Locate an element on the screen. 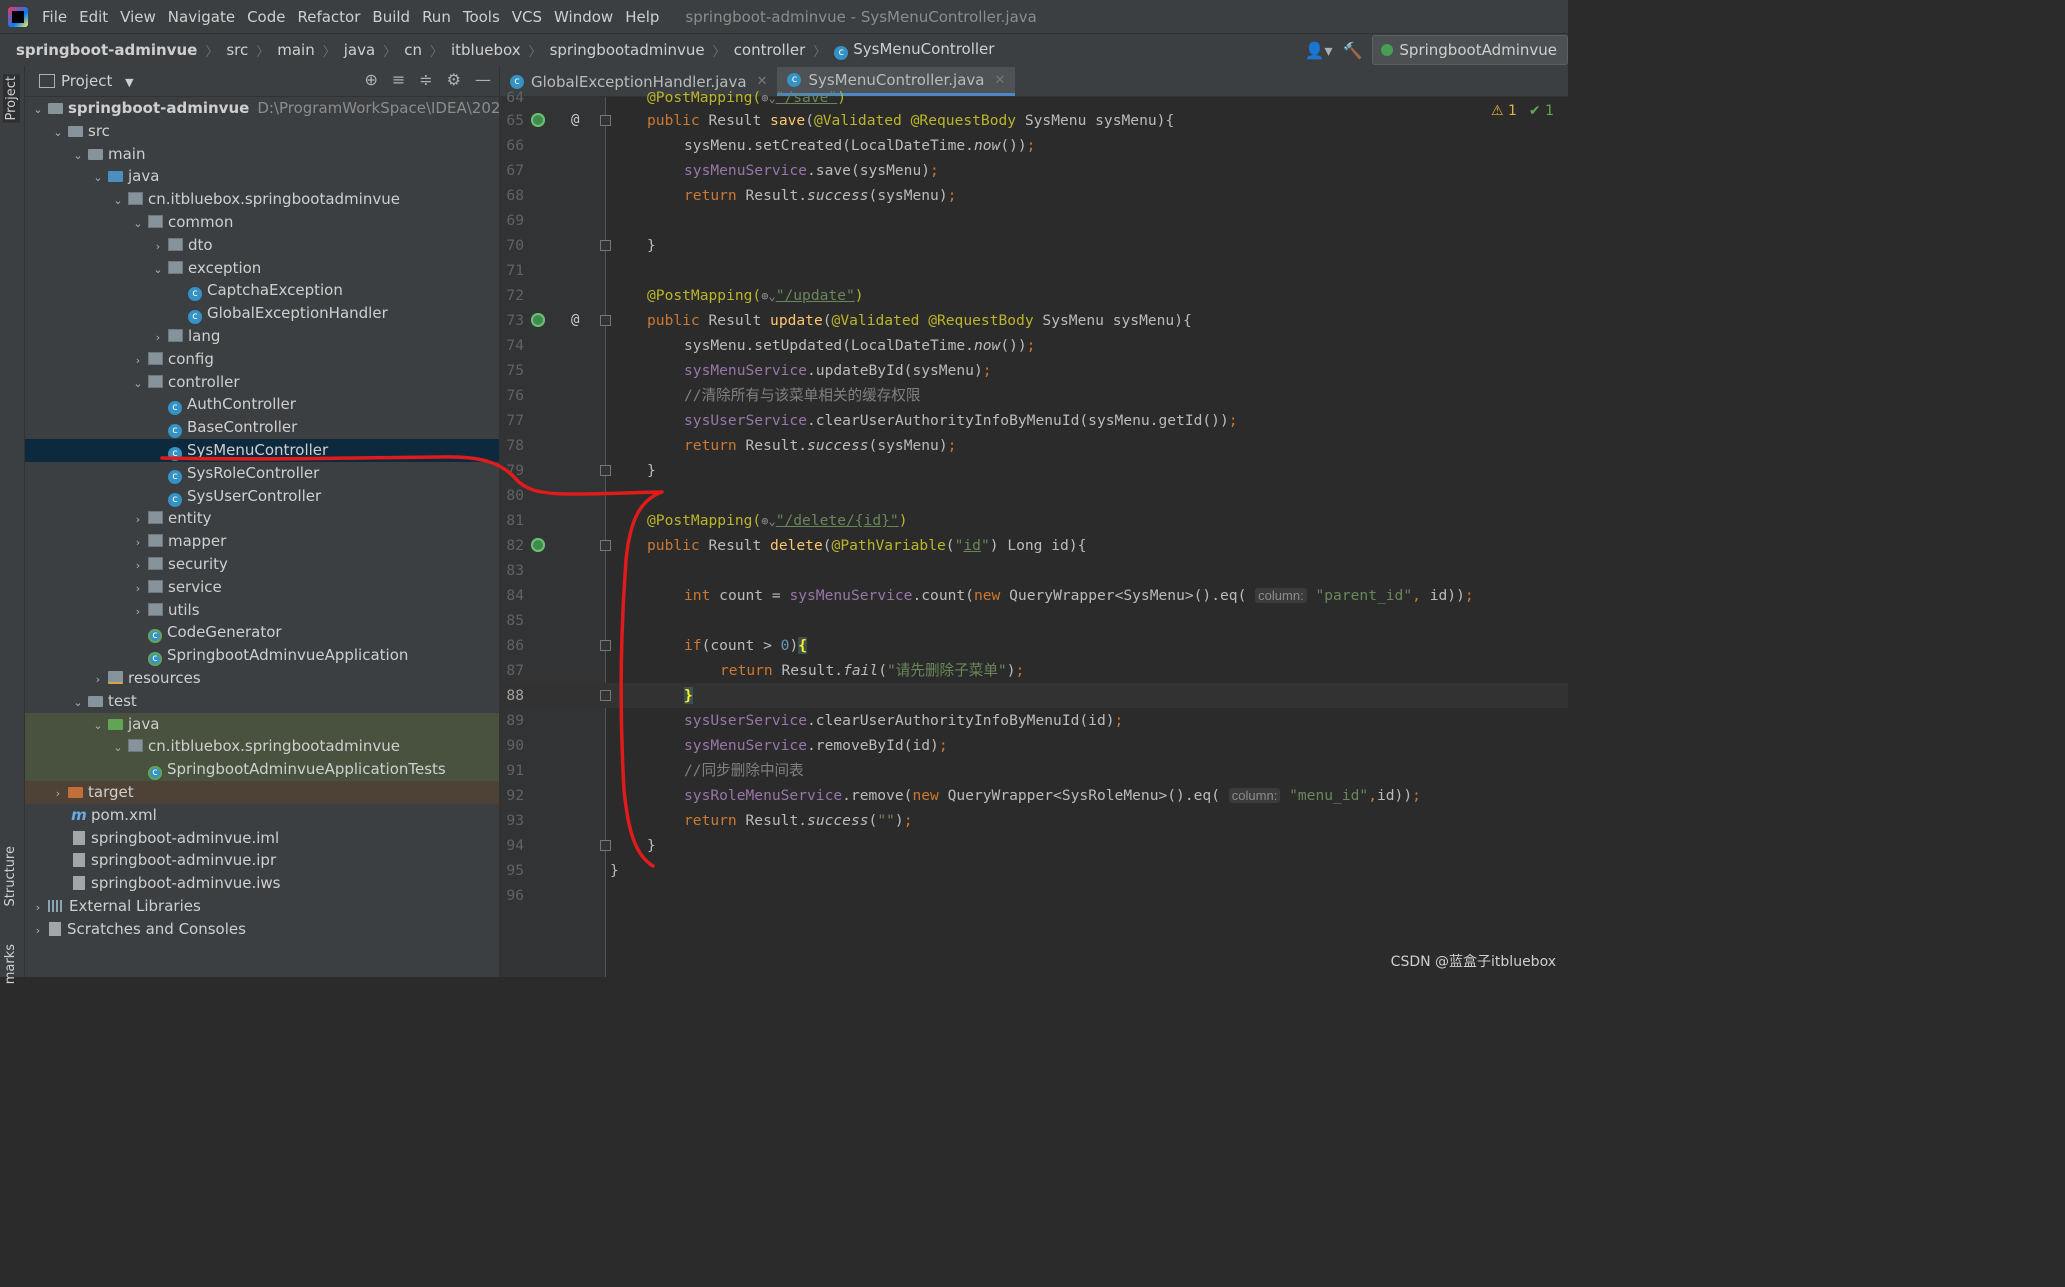  tree-item-dto: › dto is located at coordinates (262, 245).